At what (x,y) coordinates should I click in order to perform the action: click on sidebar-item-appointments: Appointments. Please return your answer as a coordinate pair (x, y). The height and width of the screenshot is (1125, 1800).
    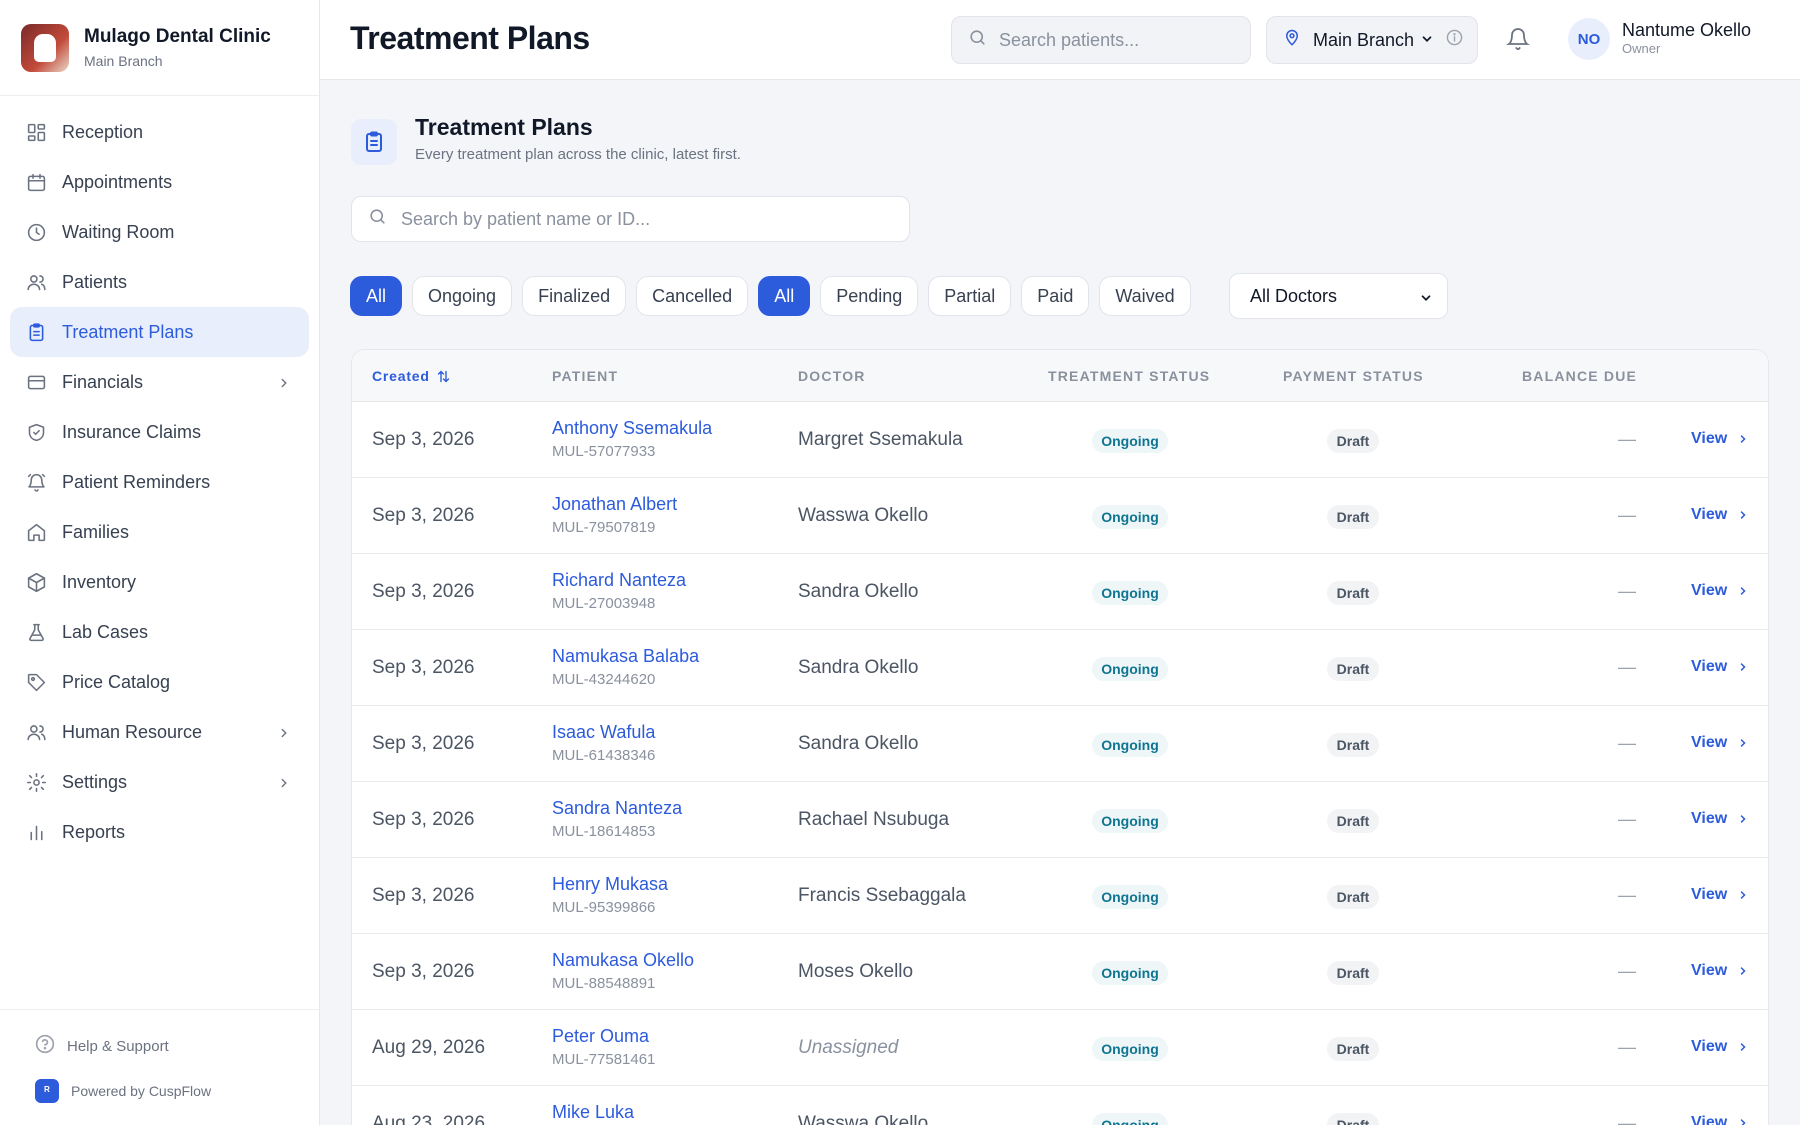
    Looking at the image, I should click on (159, 182).